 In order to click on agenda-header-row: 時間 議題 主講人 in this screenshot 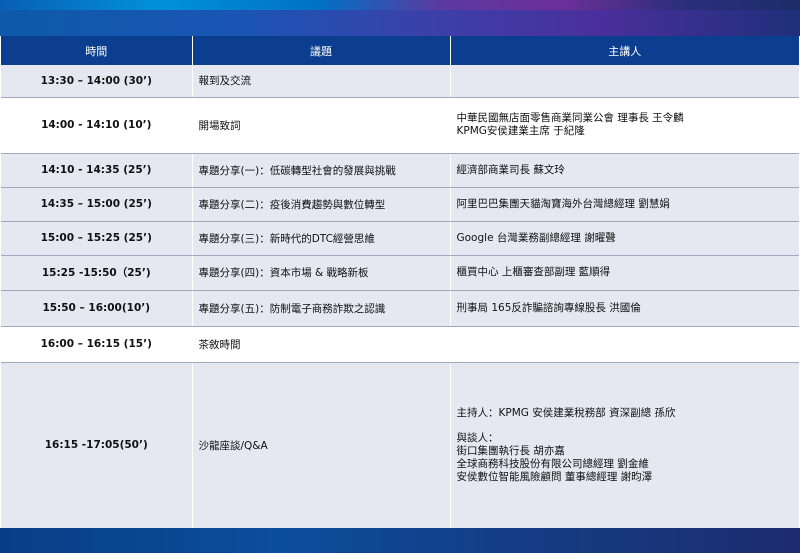, I will do `click(400, 50)`.